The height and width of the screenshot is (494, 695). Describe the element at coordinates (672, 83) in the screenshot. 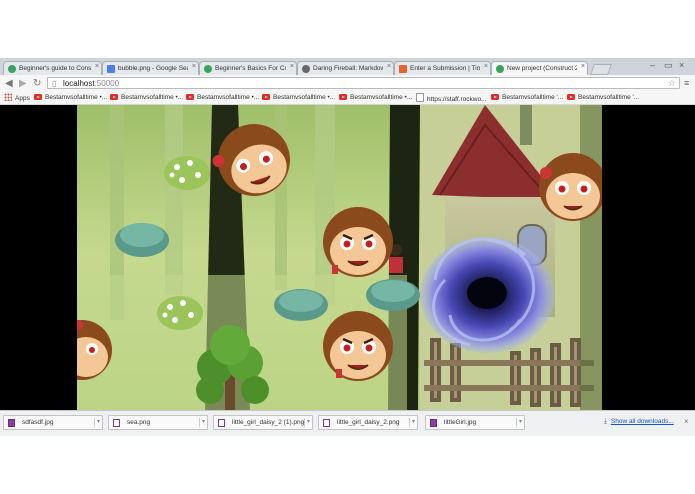

I see `bookmark-star-icon: ☆` at that location.